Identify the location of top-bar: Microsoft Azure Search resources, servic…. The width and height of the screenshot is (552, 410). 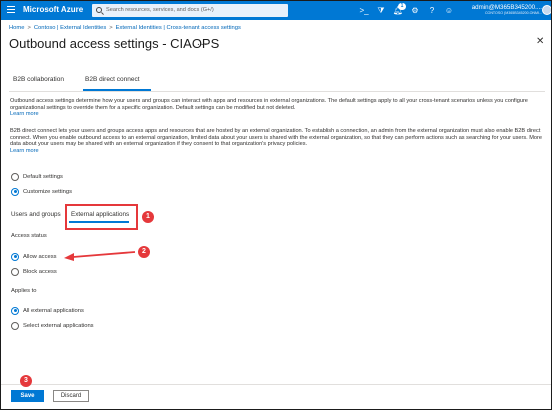
(276, 10).